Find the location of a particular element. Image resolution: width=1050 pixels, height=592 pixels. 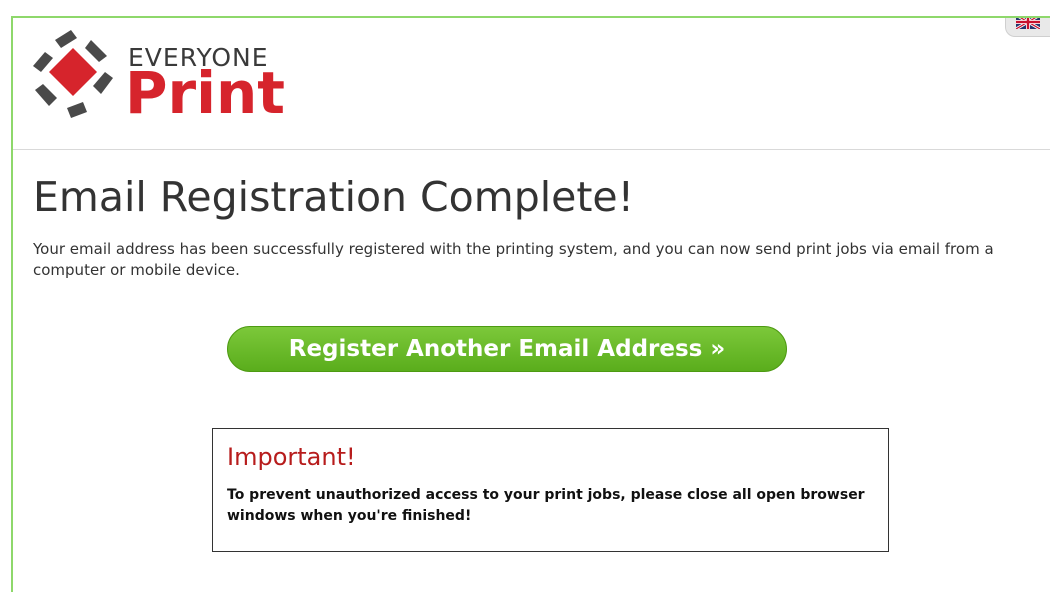

logo-mark-icon is located at coordinates (73, 74).